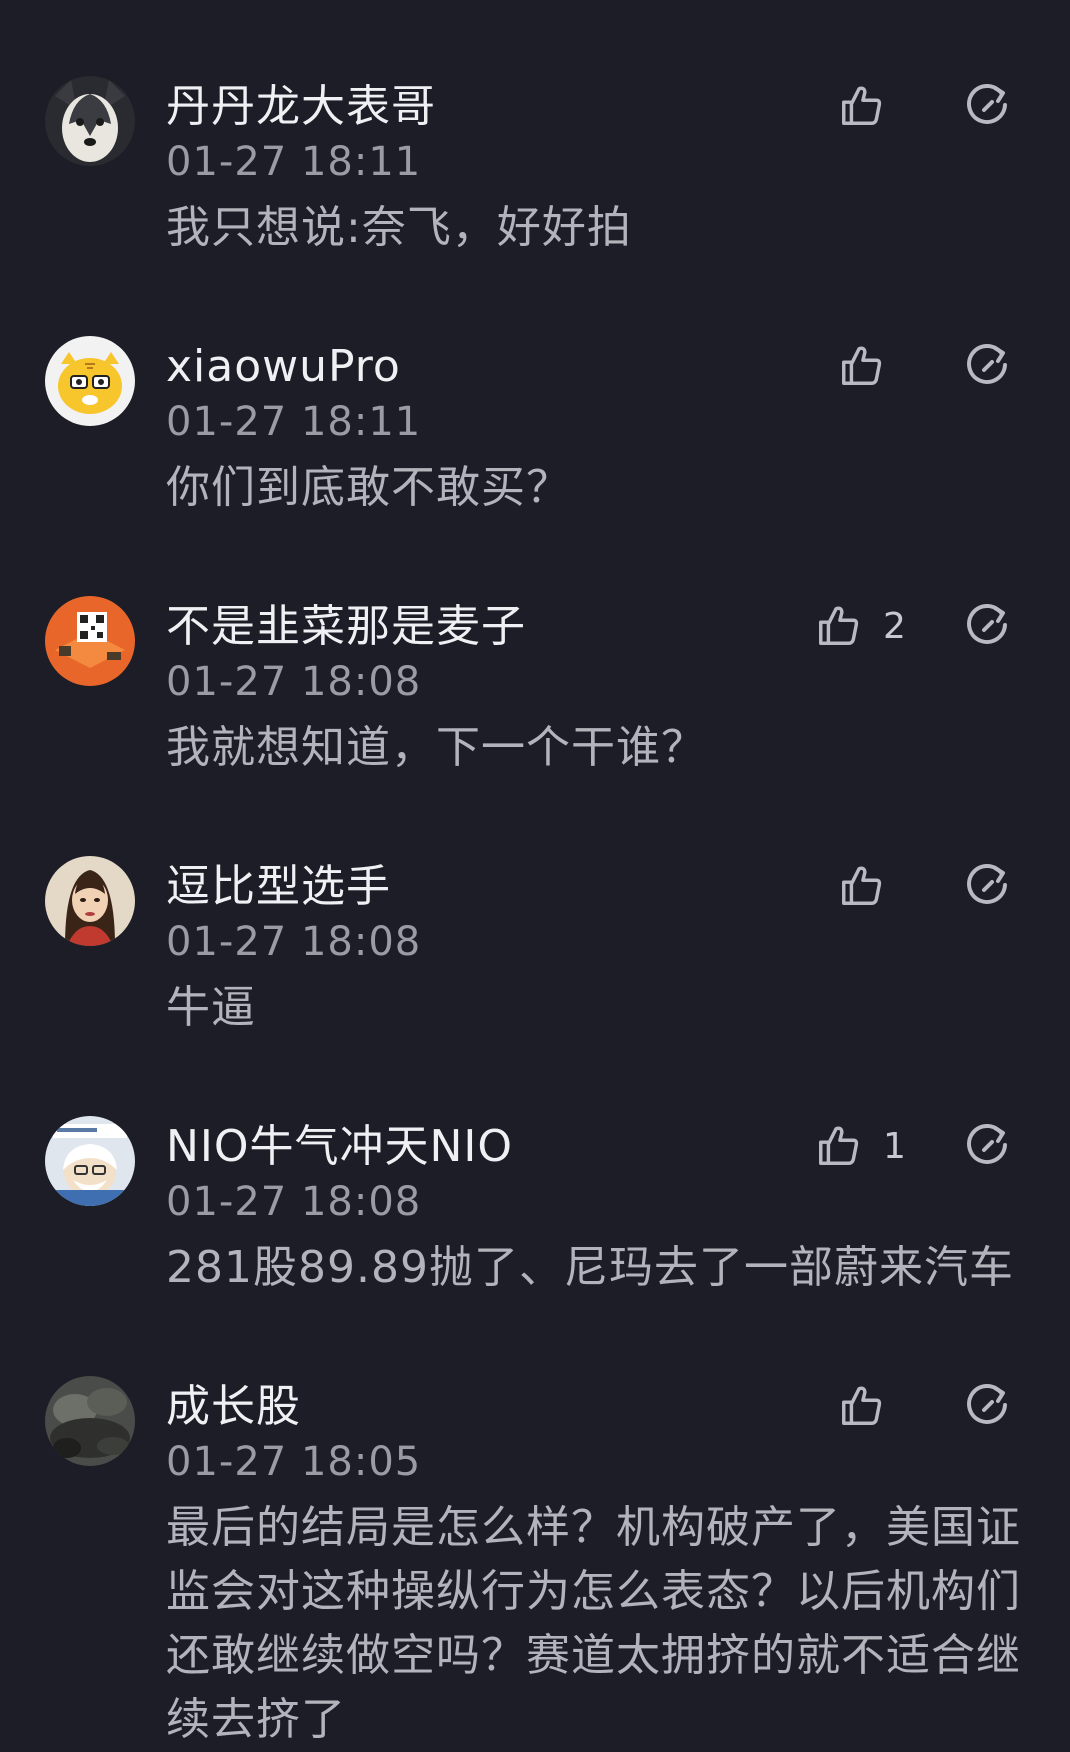 This screenshot has width=1070, height=1752. I want to click on woman-portrait-avatar-icon, so click(90, 901).